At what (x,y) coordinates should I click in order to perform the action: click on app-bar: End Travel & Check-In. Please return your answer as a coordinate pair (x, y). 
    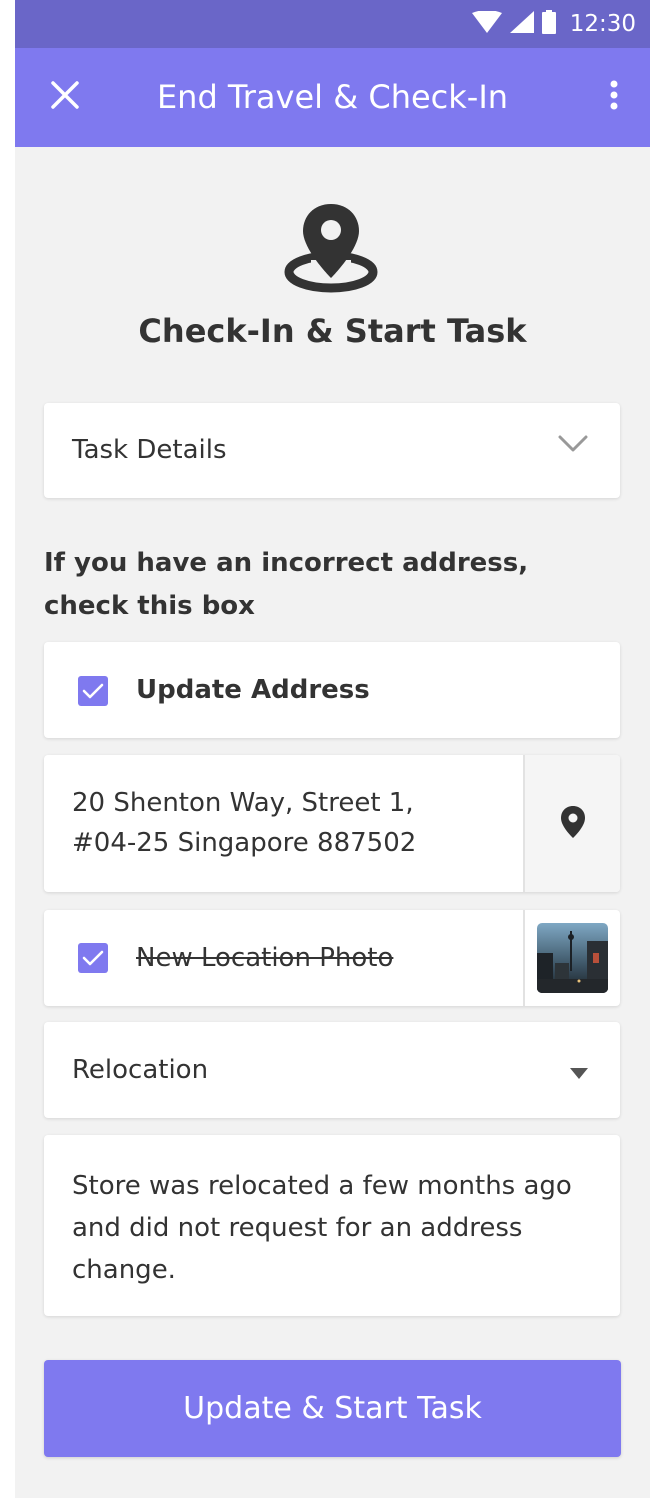
    Looking at the image, I should click on (332, 97).